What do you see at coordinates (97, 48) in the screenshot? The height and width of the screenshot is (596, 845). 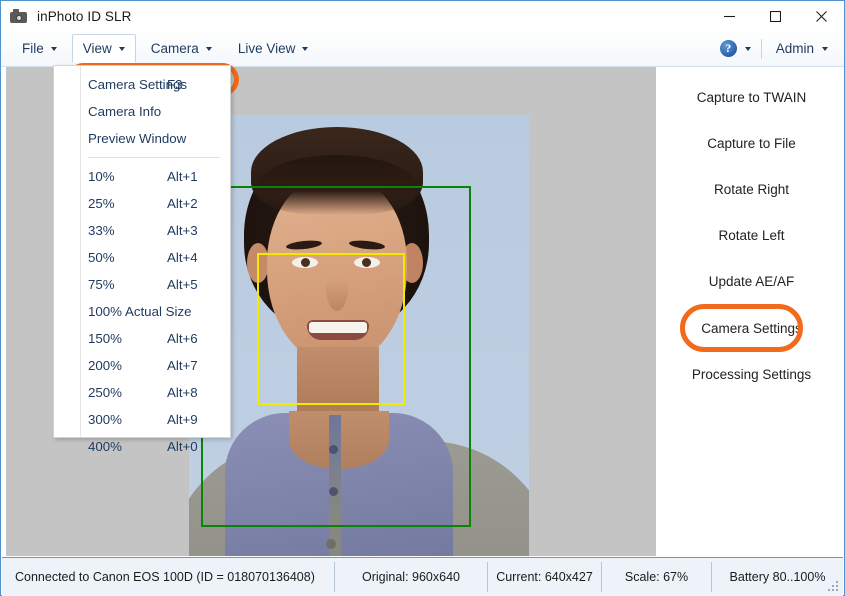 I see `menu-view-label: View` at bounding box center [97, 48].